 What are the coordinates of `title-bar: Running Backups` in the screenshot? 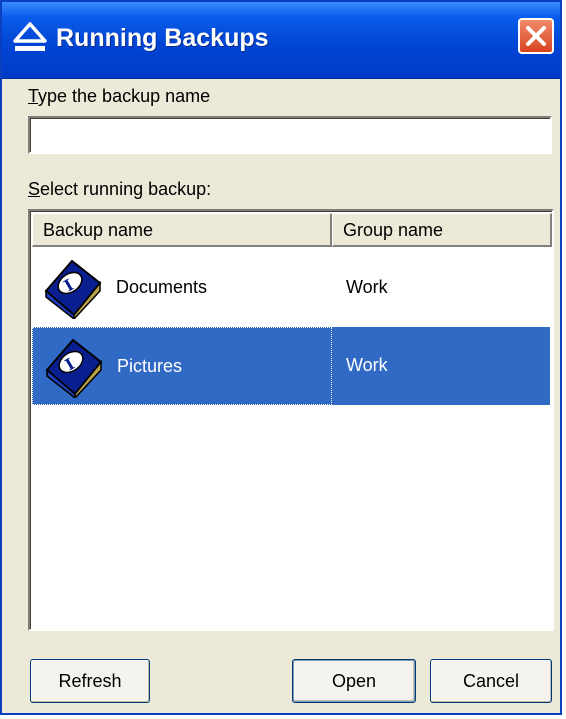 It's located at (281, 40).